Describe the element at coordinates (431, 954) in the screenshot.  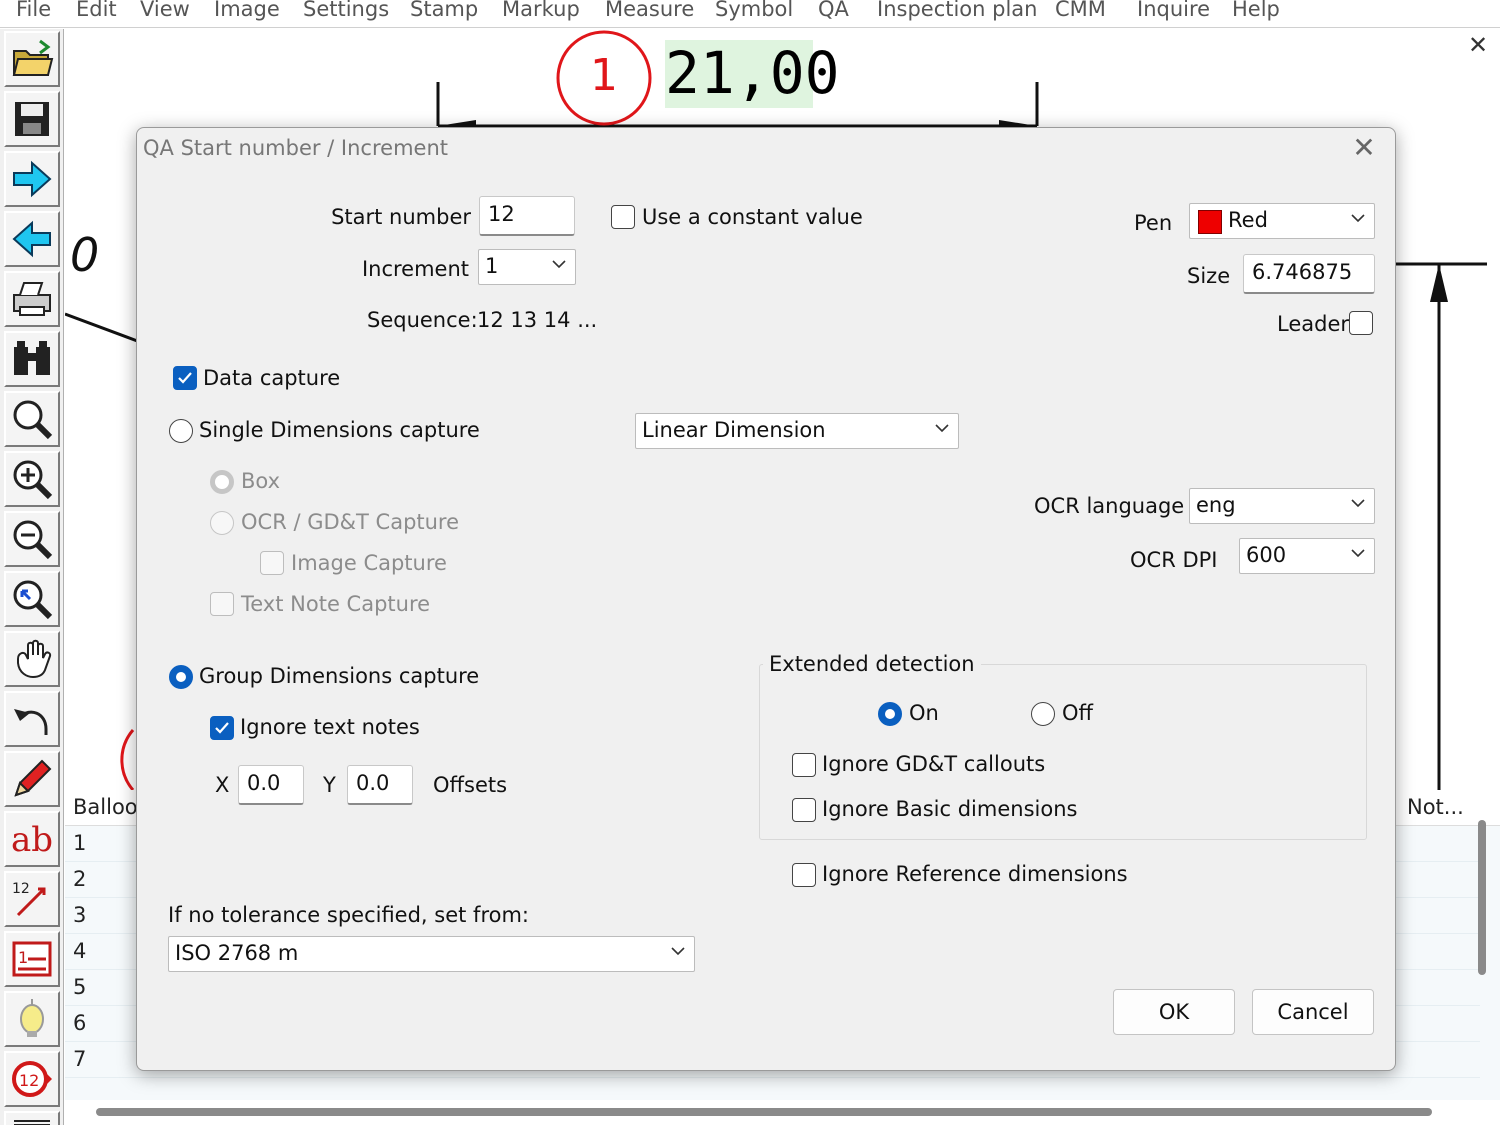
I see `tolerance-dropdown: ISO 2768 m` at that location.